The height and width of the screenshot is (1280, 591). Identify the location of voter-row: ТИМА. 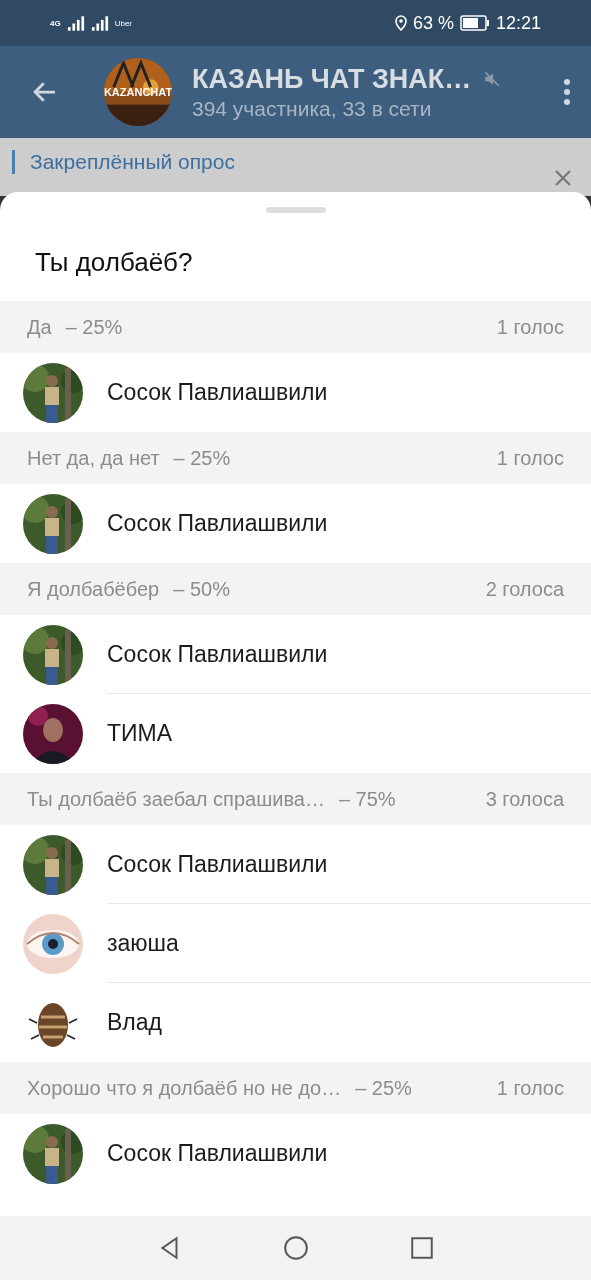
(295, 733).